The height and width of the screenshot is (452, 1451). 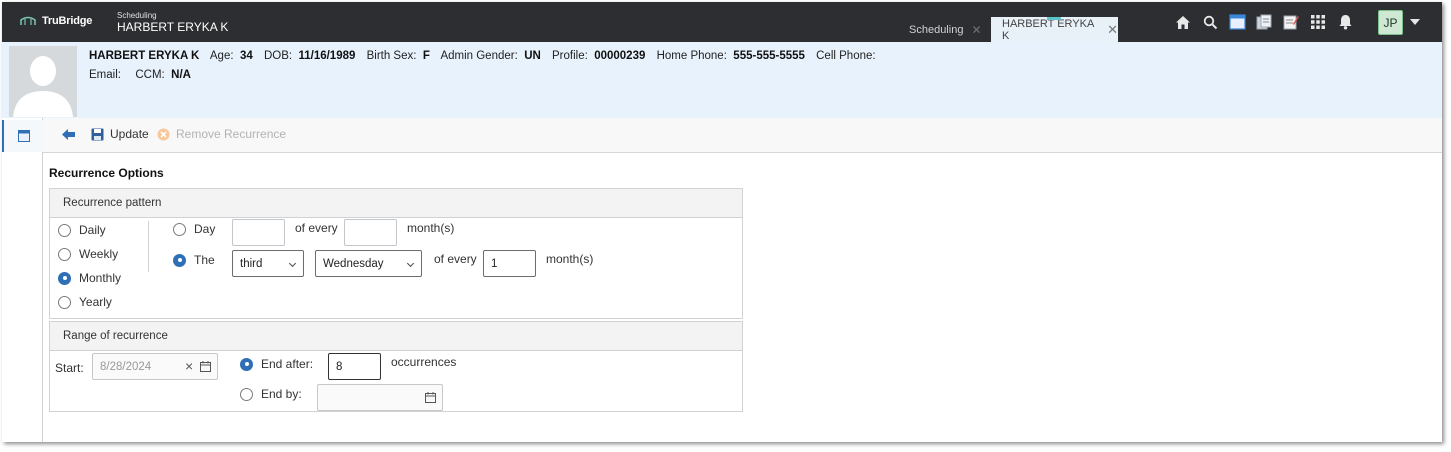 I want to click on back-arrow-icon, so click(x=68, y=134).